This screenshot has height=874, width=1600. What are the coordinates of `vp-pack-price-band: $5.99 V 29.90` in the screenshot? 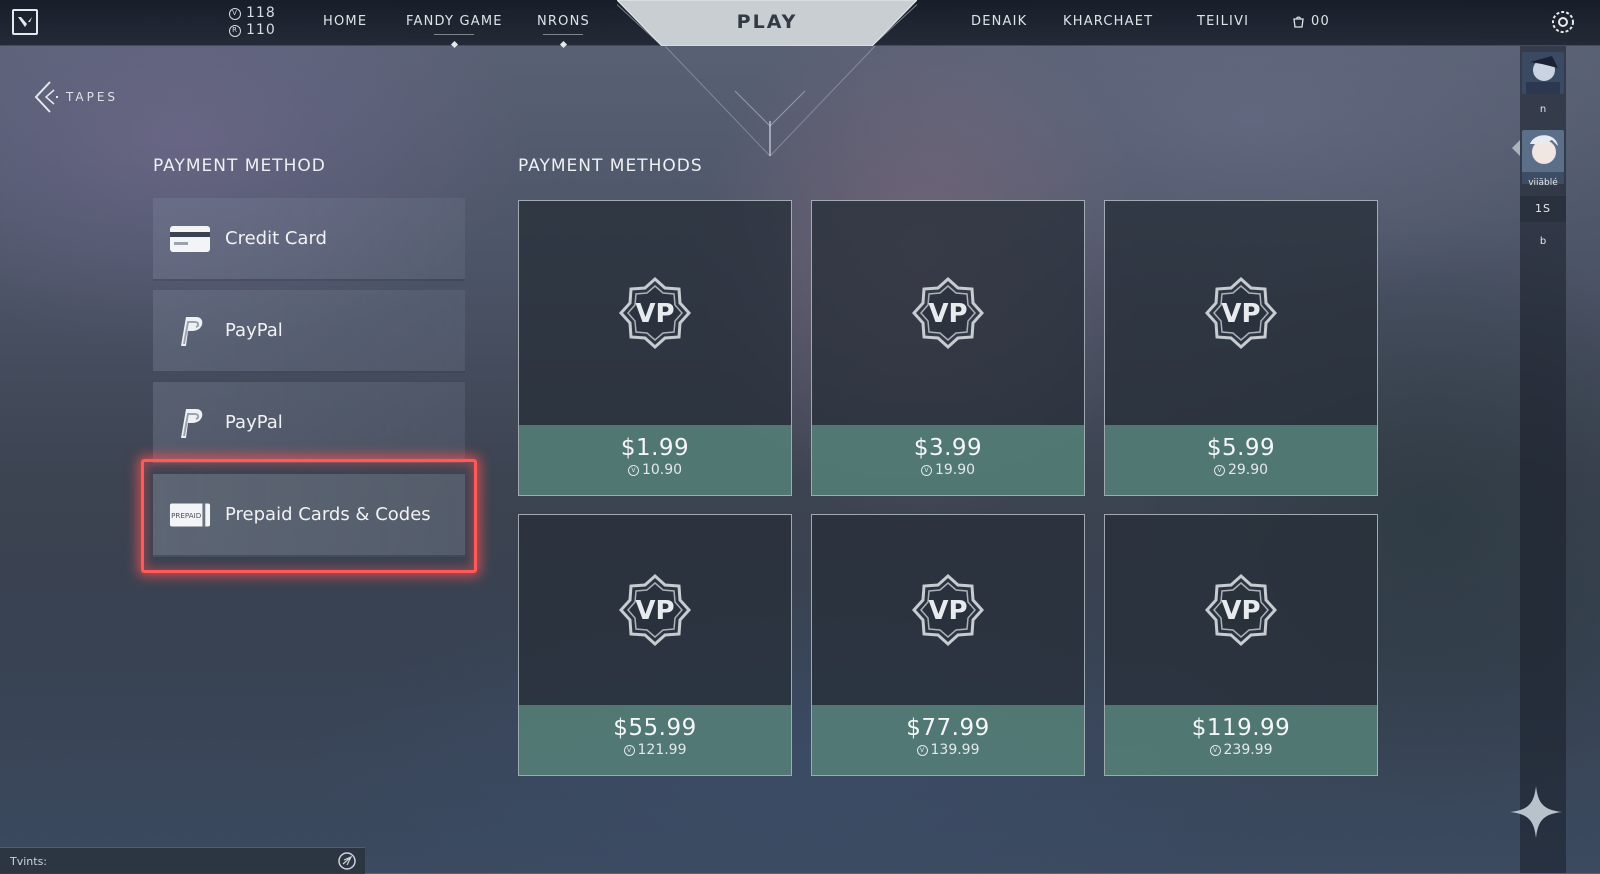 It's located at (1241, 460).